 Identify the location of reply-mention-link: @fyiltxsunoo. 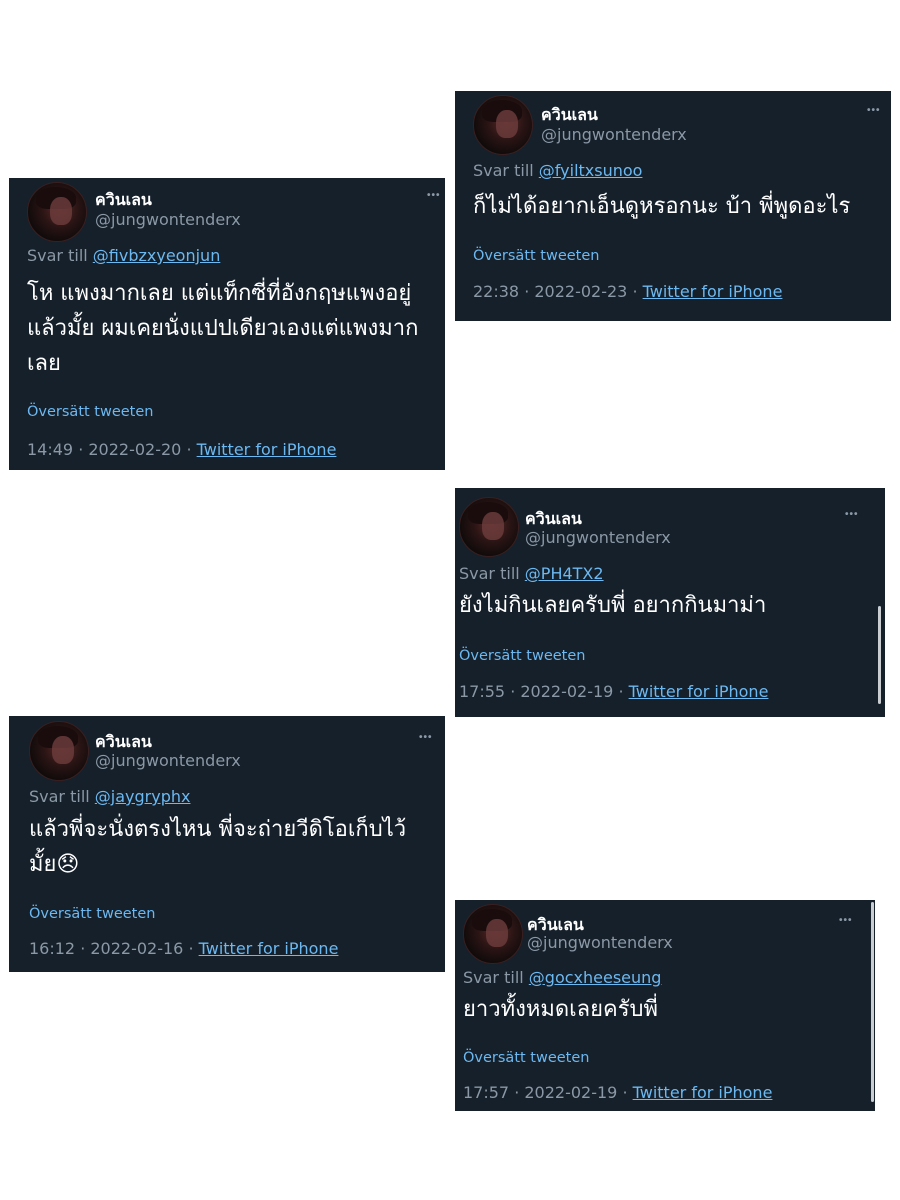
(591, 170).